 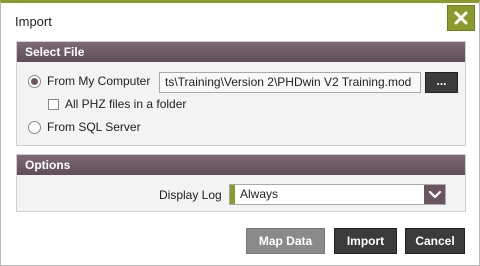 I want to click on close-button, so click(x=461, y=18).